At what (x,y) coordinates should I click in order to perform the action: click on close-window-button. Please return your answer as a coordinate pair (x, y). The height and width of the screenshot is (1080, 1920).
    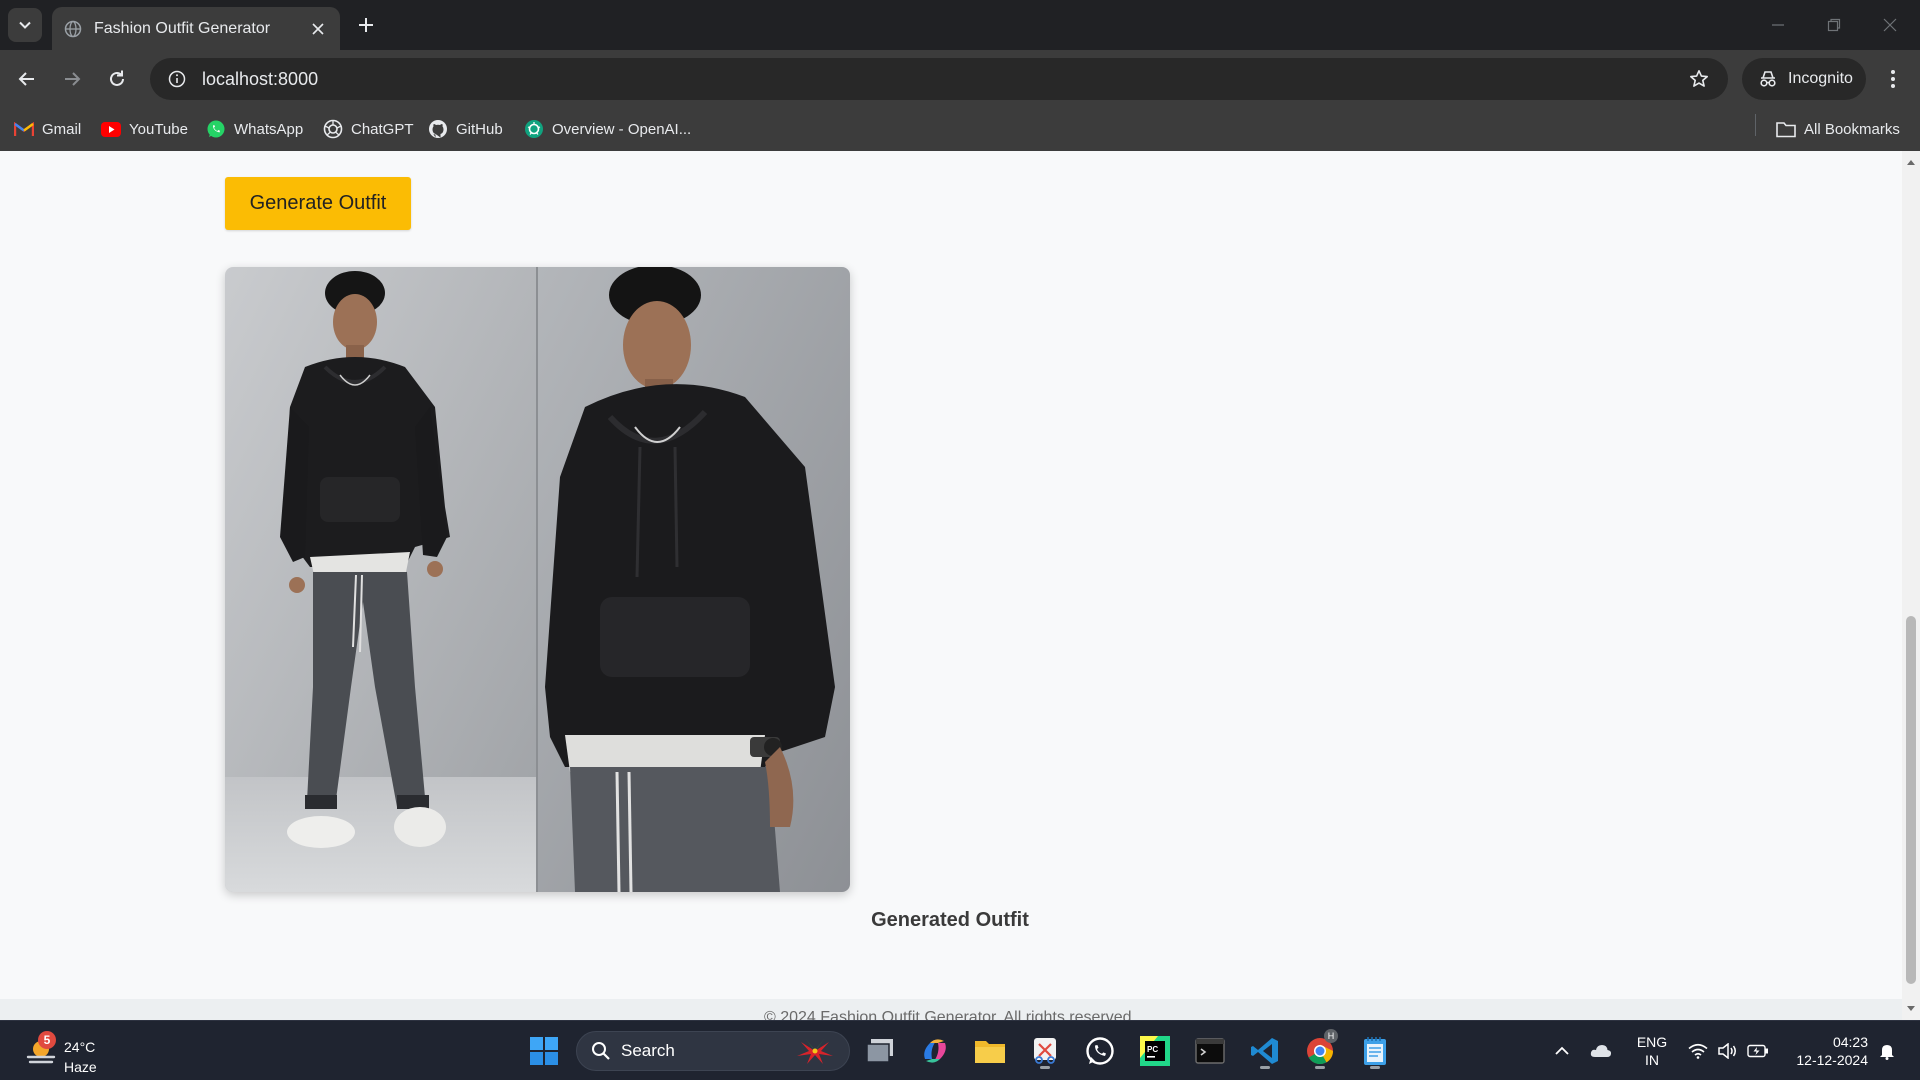
    Looking at the image, I should click on (1890, 25).